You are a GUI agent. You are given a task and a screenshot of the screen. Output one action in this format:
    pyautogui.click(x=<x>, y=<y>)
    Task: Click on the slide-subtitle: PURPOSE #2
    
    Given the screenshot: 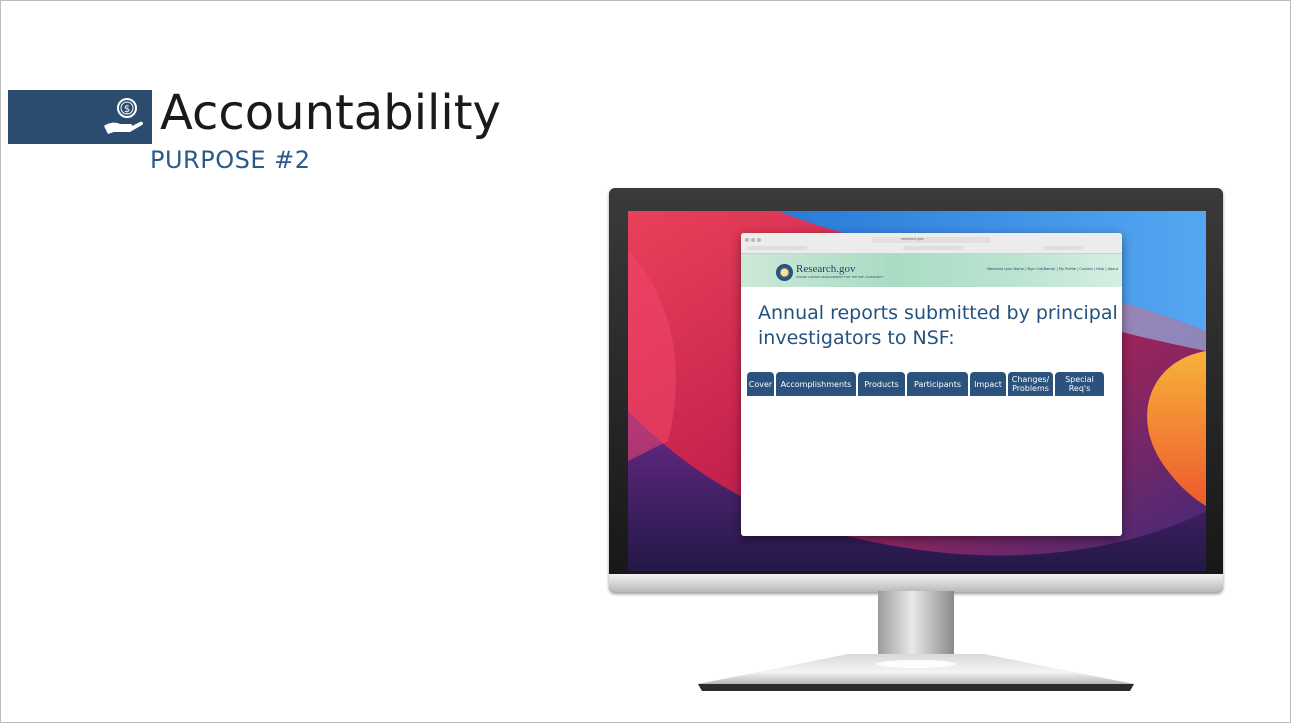 What is the action you would take?
    pyautogui.click(x=230, y=160)
    